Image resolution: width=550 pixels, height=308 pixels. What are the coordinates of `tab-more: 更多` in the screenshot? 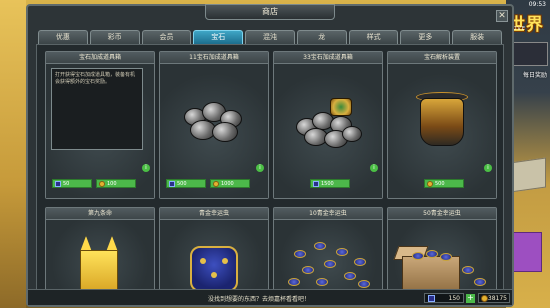 It's located at (425, 37).